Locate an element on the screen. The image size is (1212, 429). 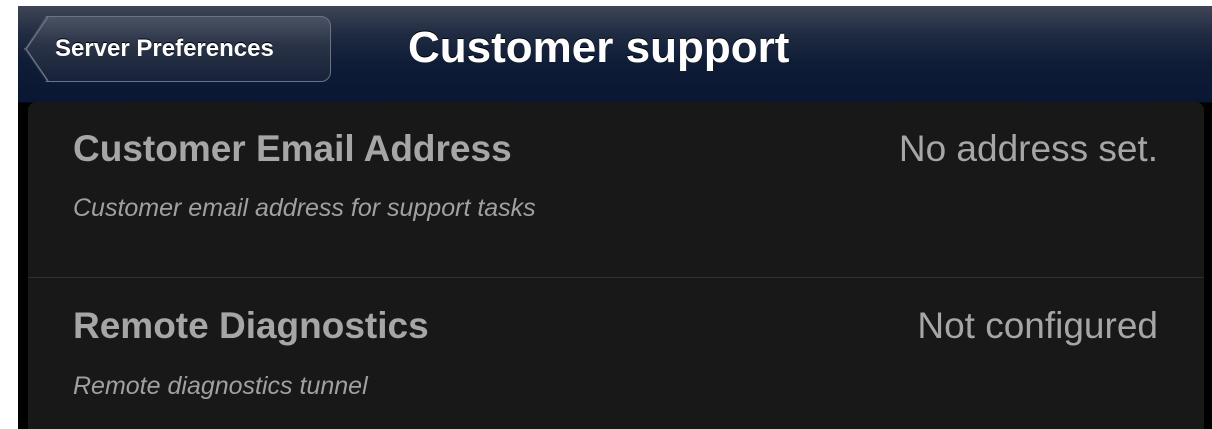
page-title: Customer support is located at coordinates (599, 47).